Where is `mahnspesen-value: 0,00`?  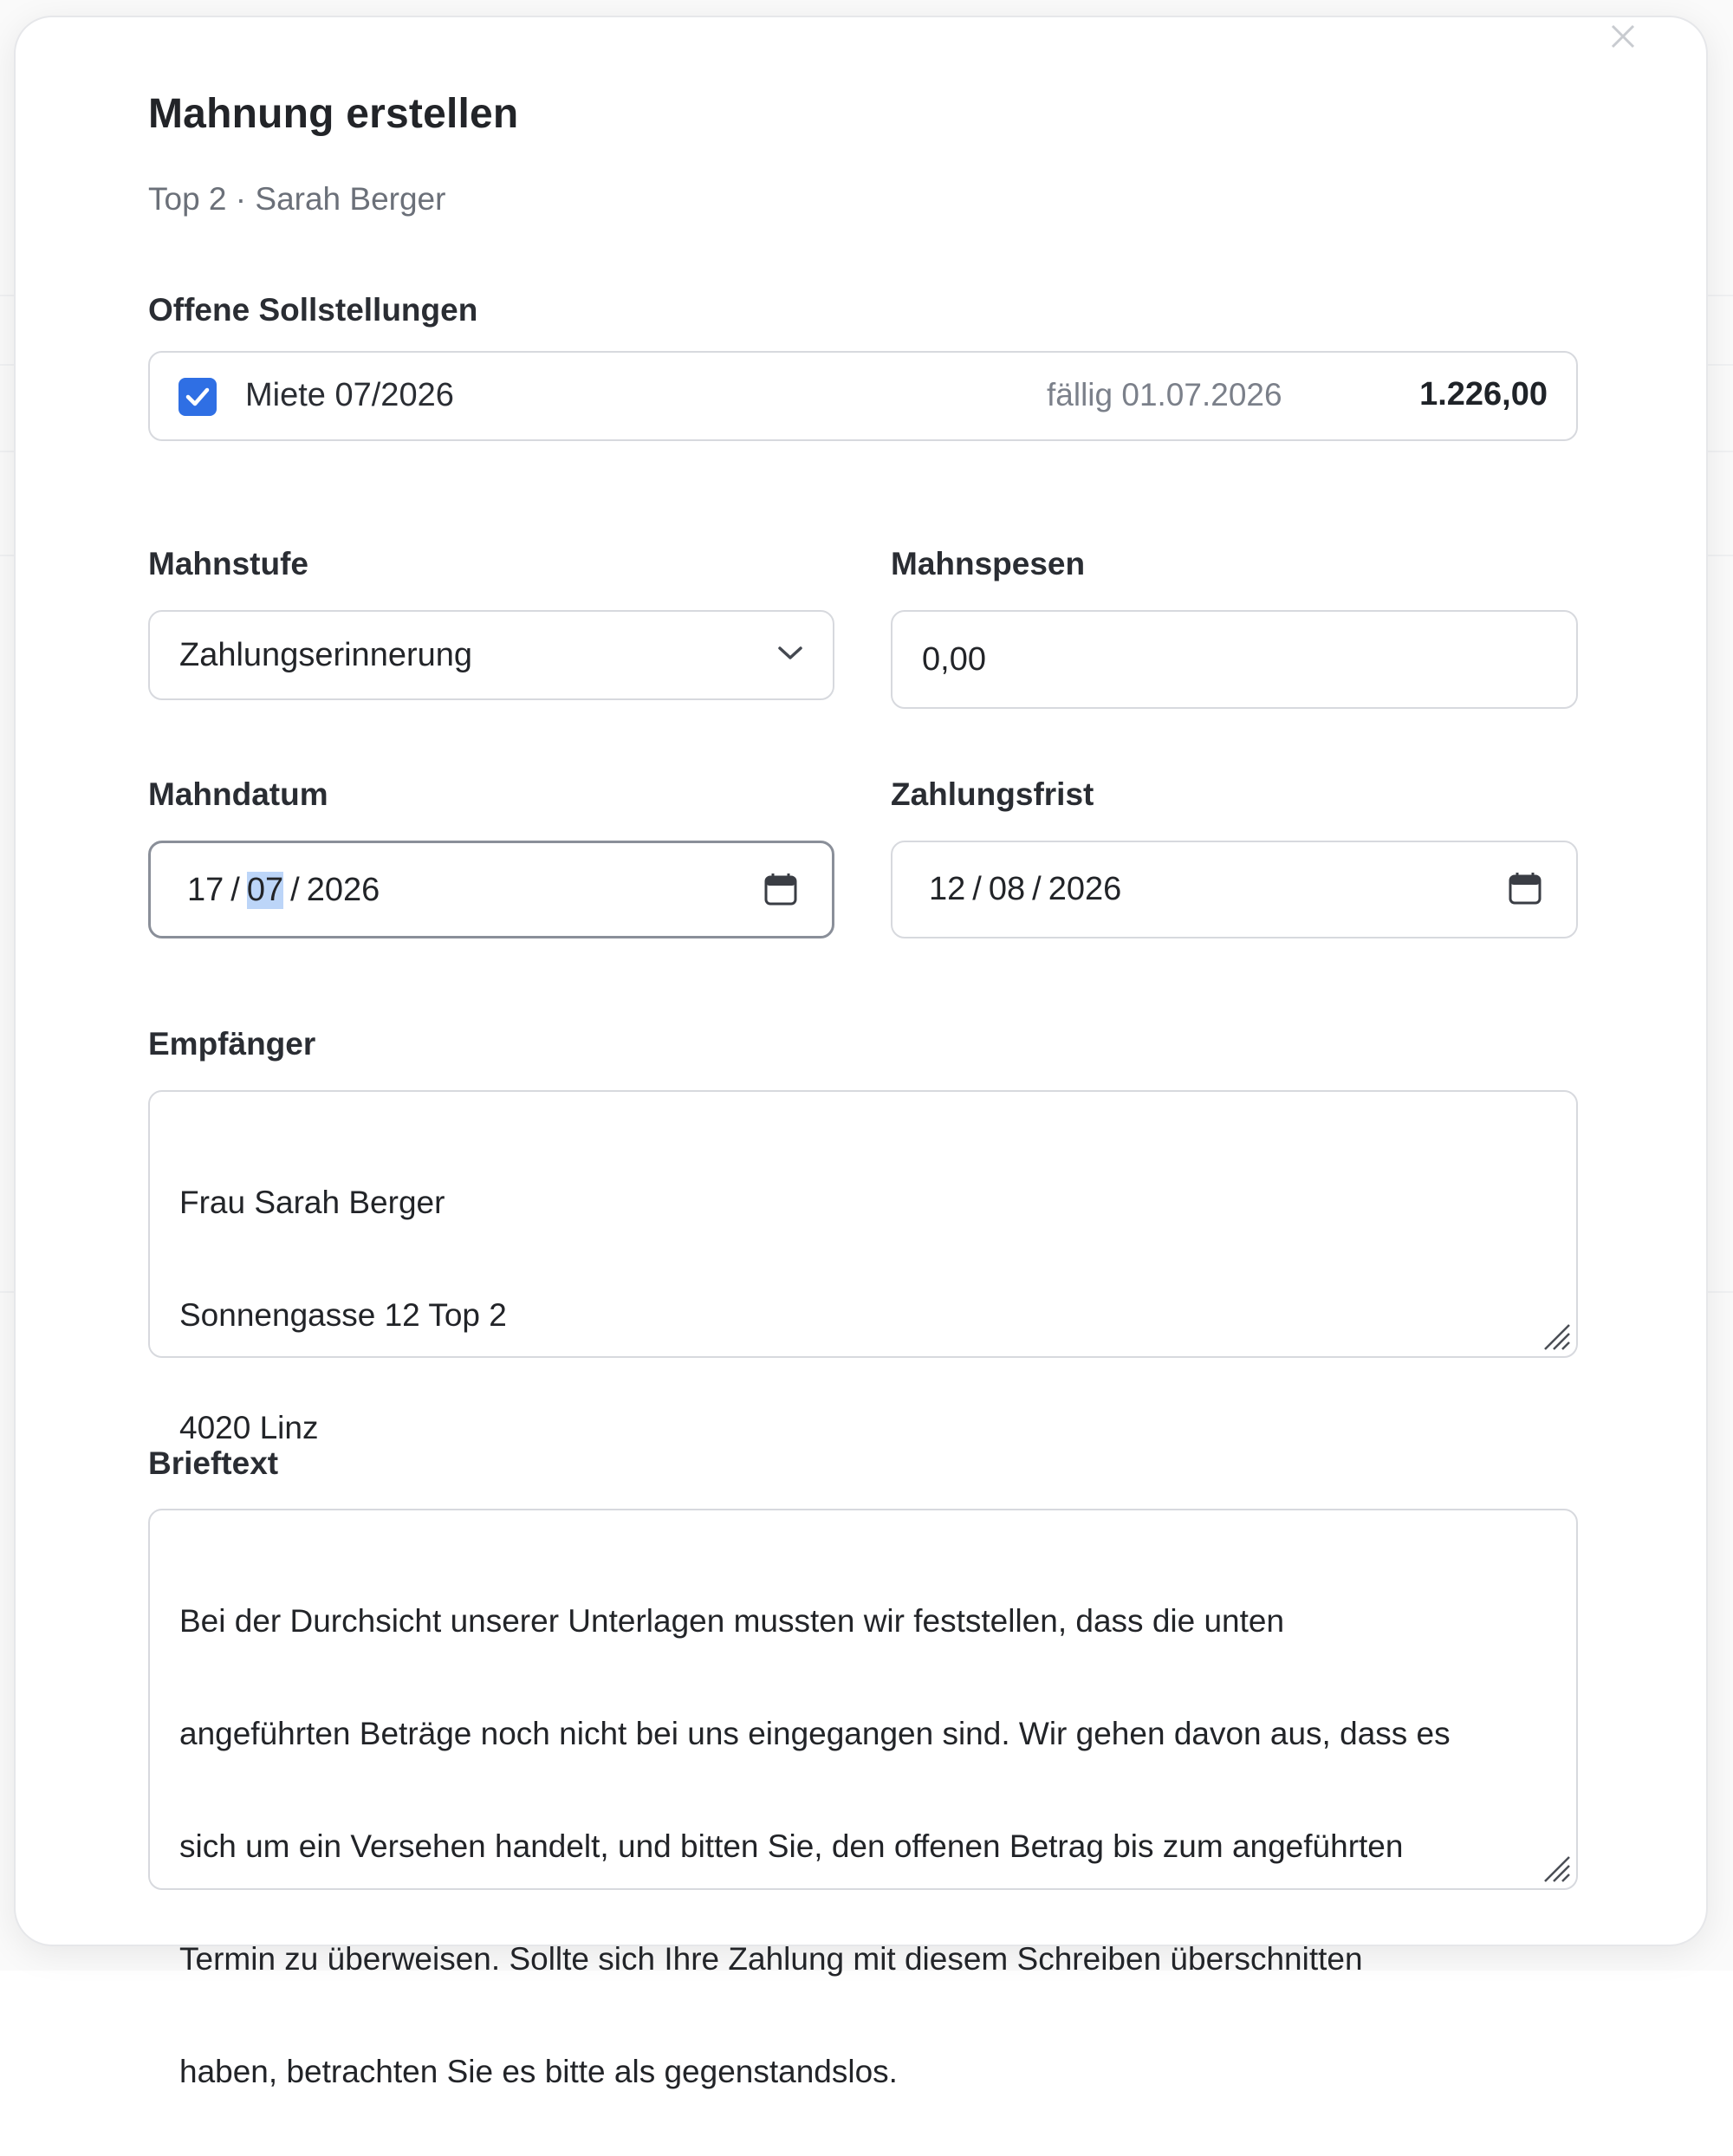 mahnspesen-value: 0,00 is located at coordinates (954, 659).